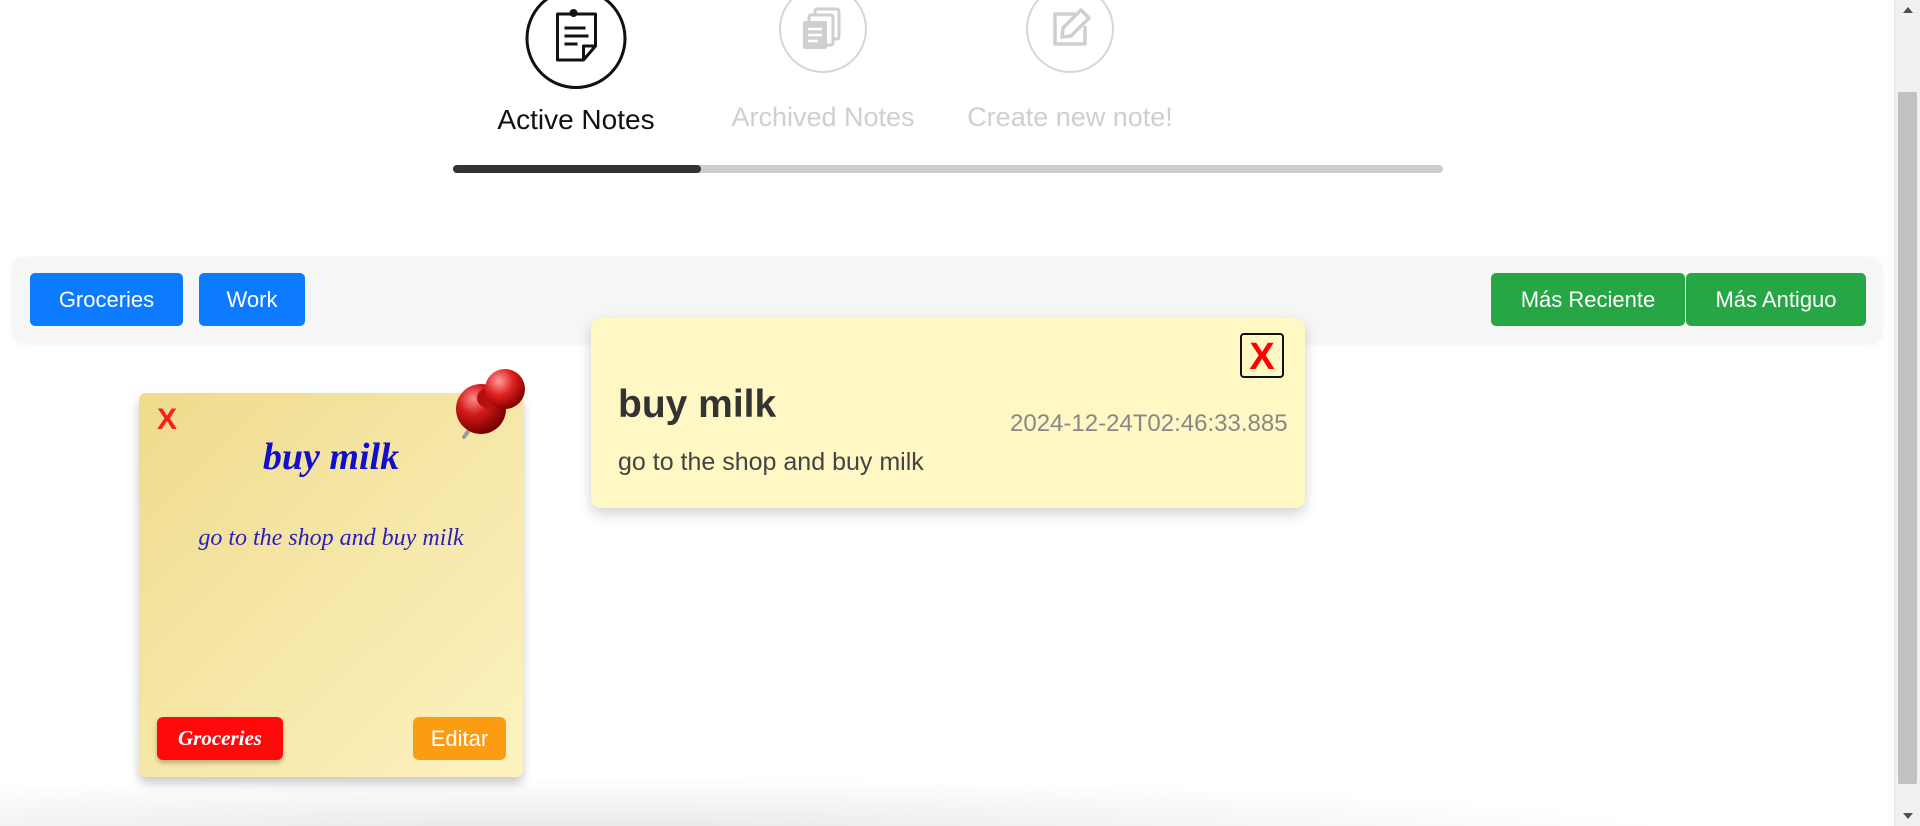 Image resolution: width=1920 pixels, height=826 pixels. What do you see at coordinates (167, 420) in the screenshot?
I see `note-delete-button: X` at bounding box center [167, 420].